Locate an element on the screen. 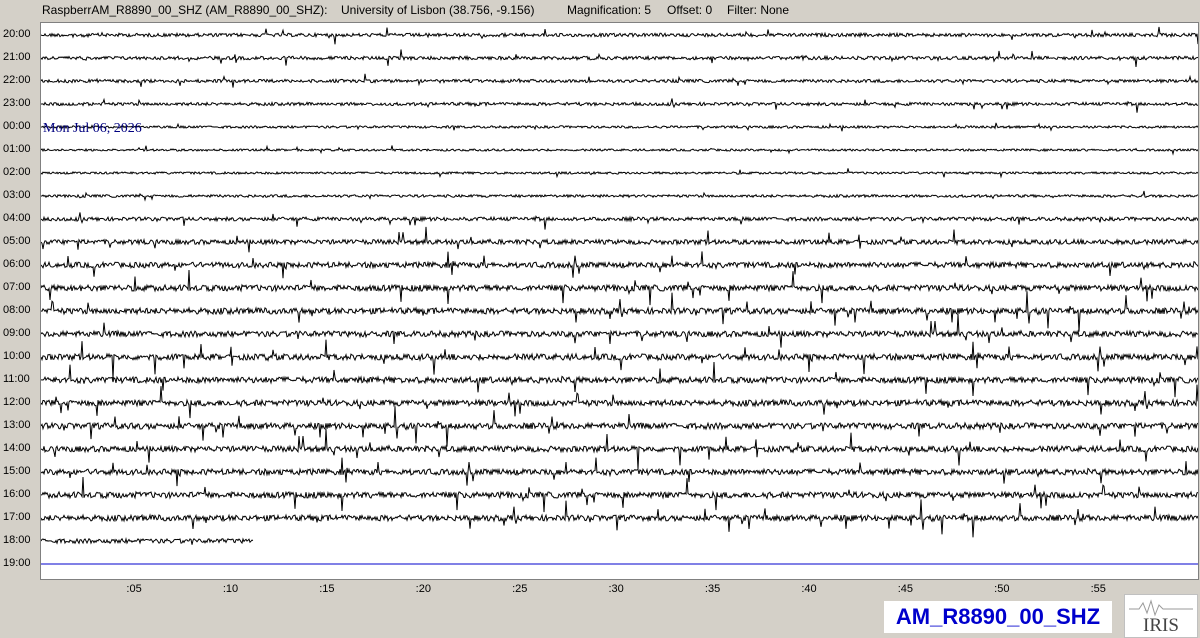 This screenshot has width=1200, height=638. hour-label-1700: 17:00 is located at coordinates (17, 517).